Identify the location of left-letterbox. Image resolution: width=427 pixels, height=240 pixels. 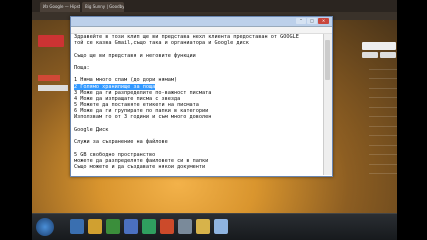
(16, 120).